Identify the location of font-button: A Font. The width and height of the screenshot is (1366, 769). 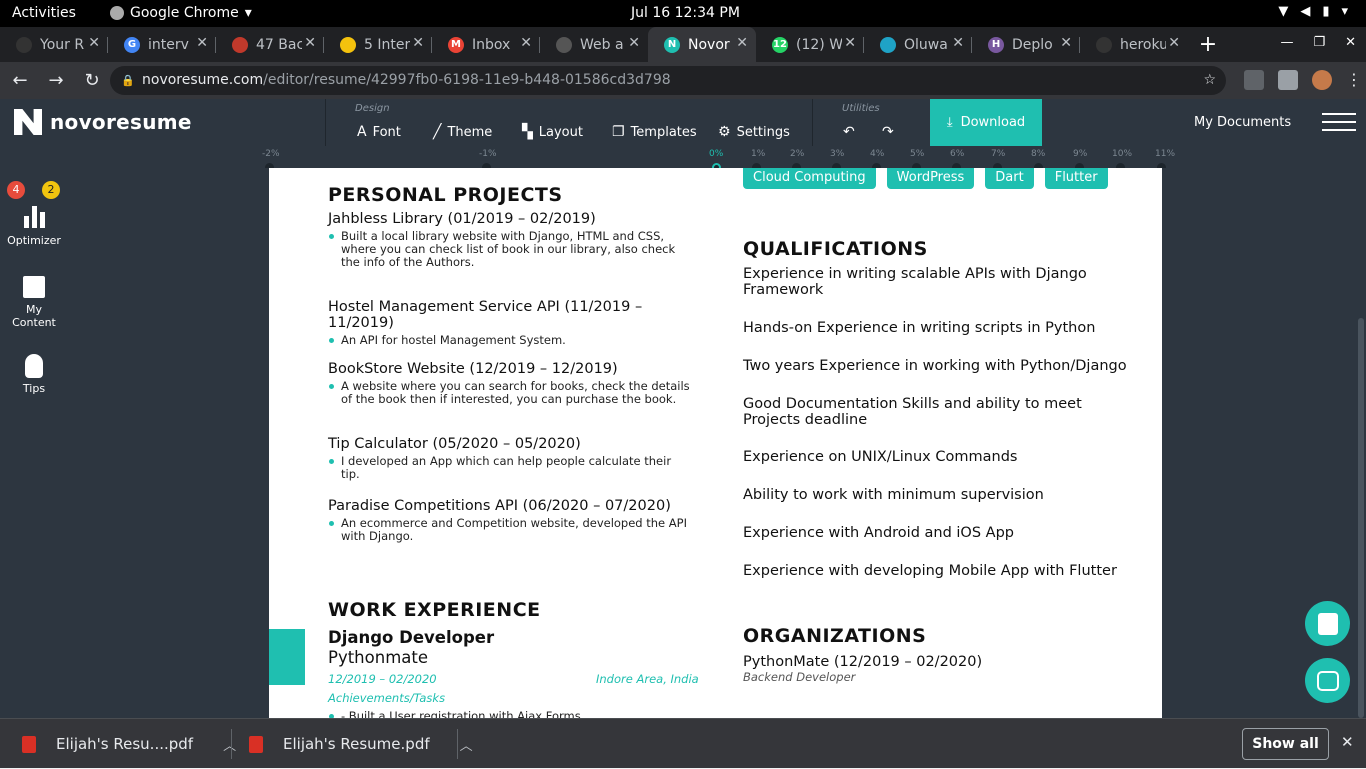
(379, 132).